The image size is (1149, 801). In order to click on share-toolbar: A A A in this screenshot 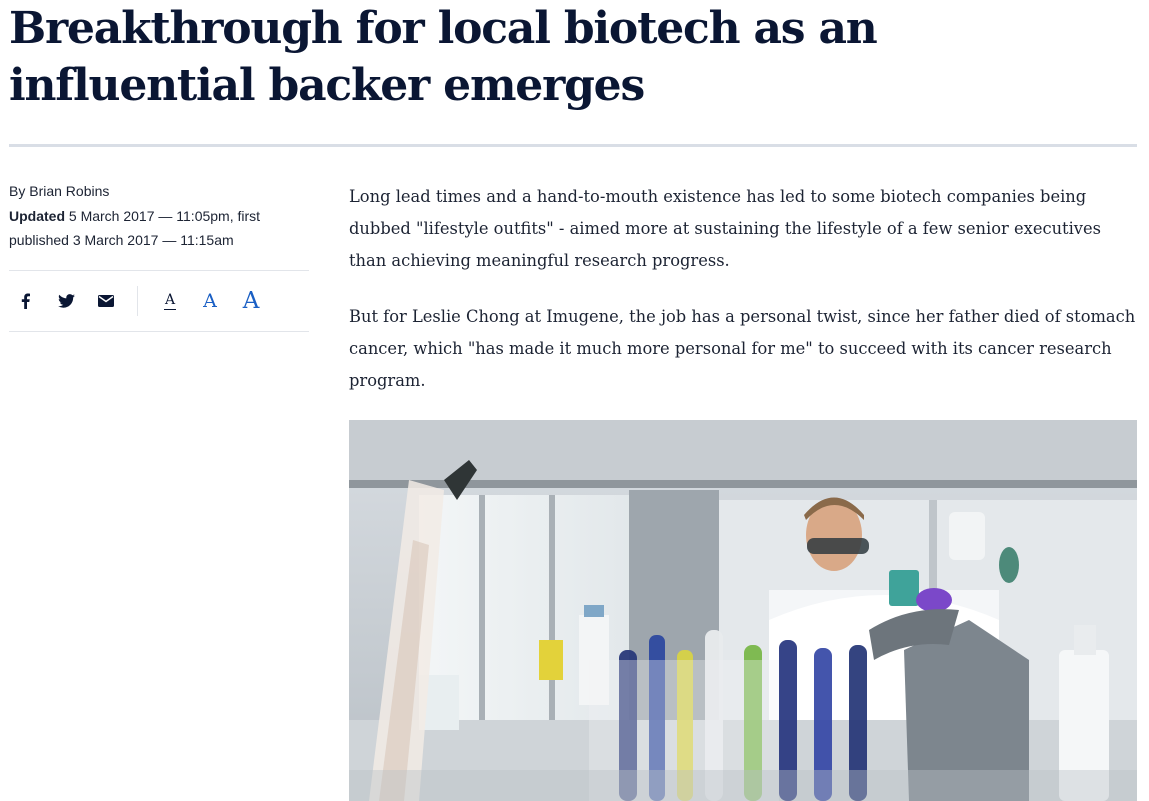, I will do `click(159, 301)`.